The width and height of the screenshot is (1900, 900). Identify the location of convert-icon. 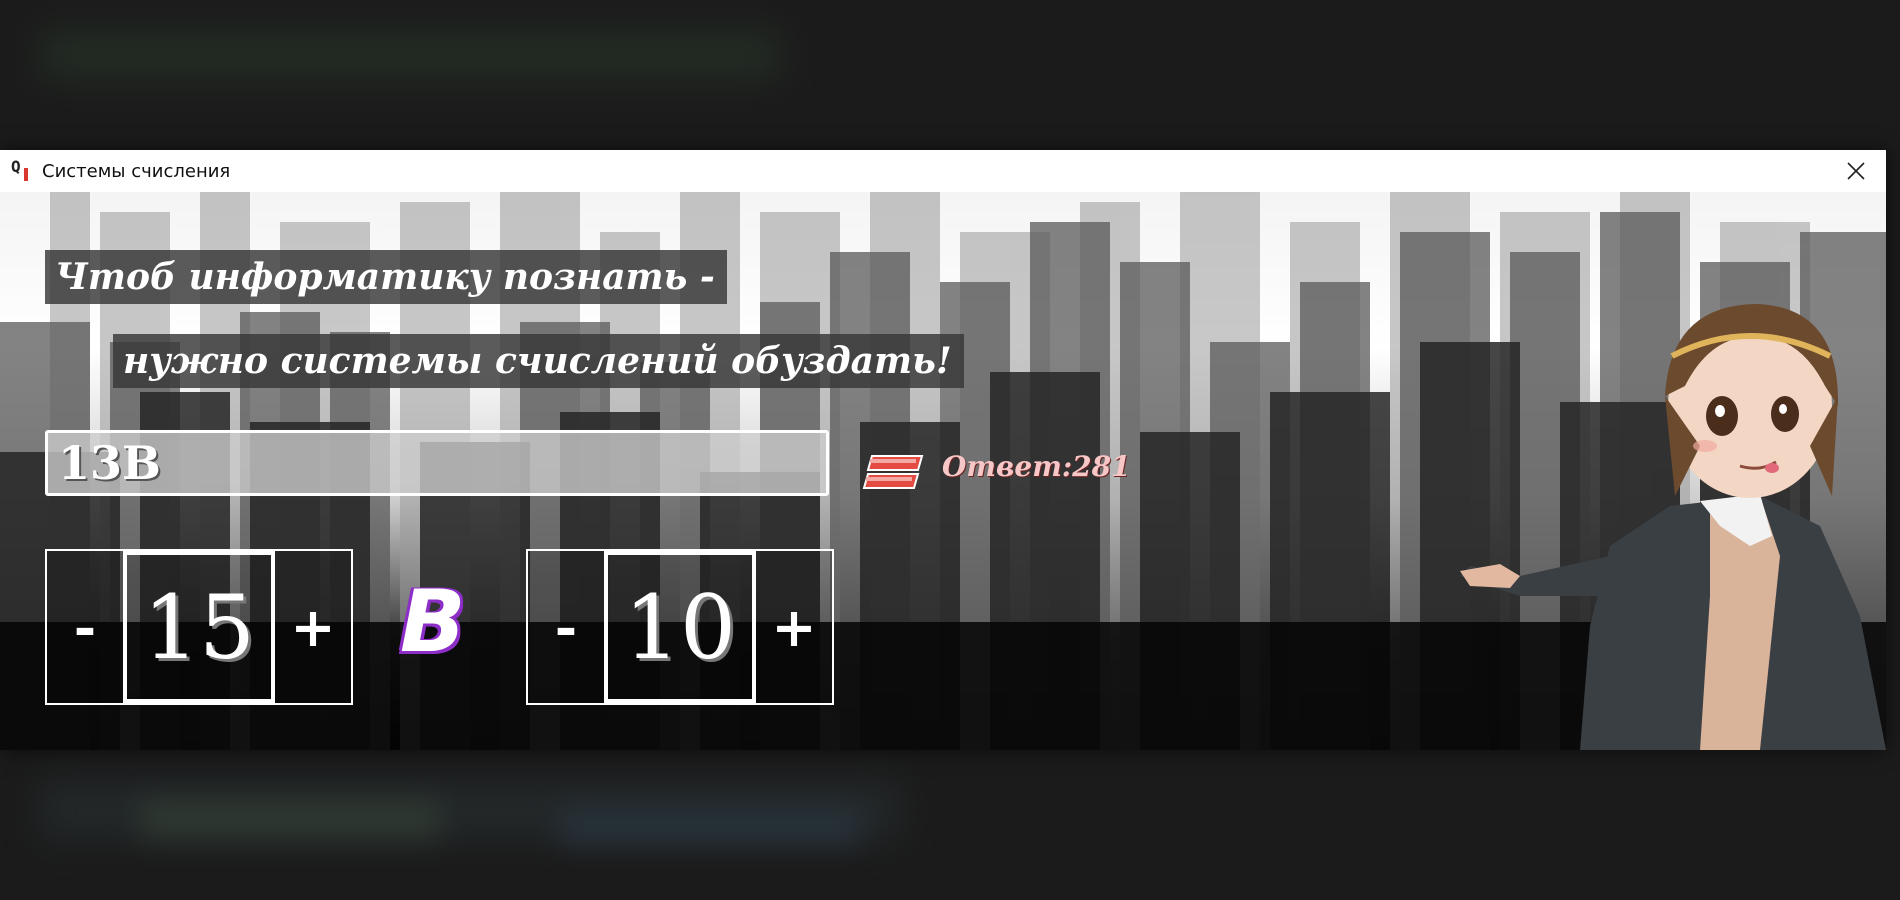
(893, 472).